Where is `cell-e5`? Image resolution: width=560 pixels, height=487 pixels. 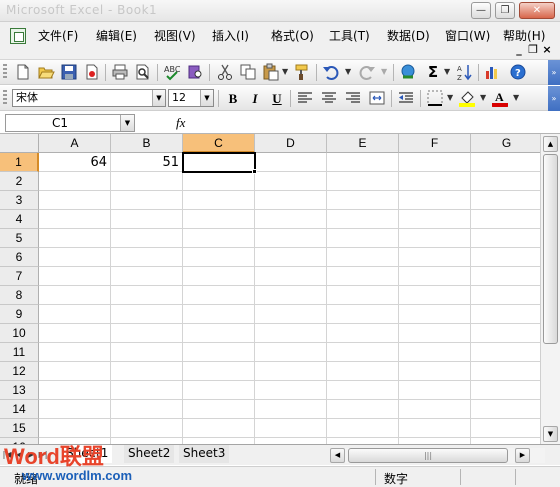
cell-e5 is located at coordinates (363, 238).